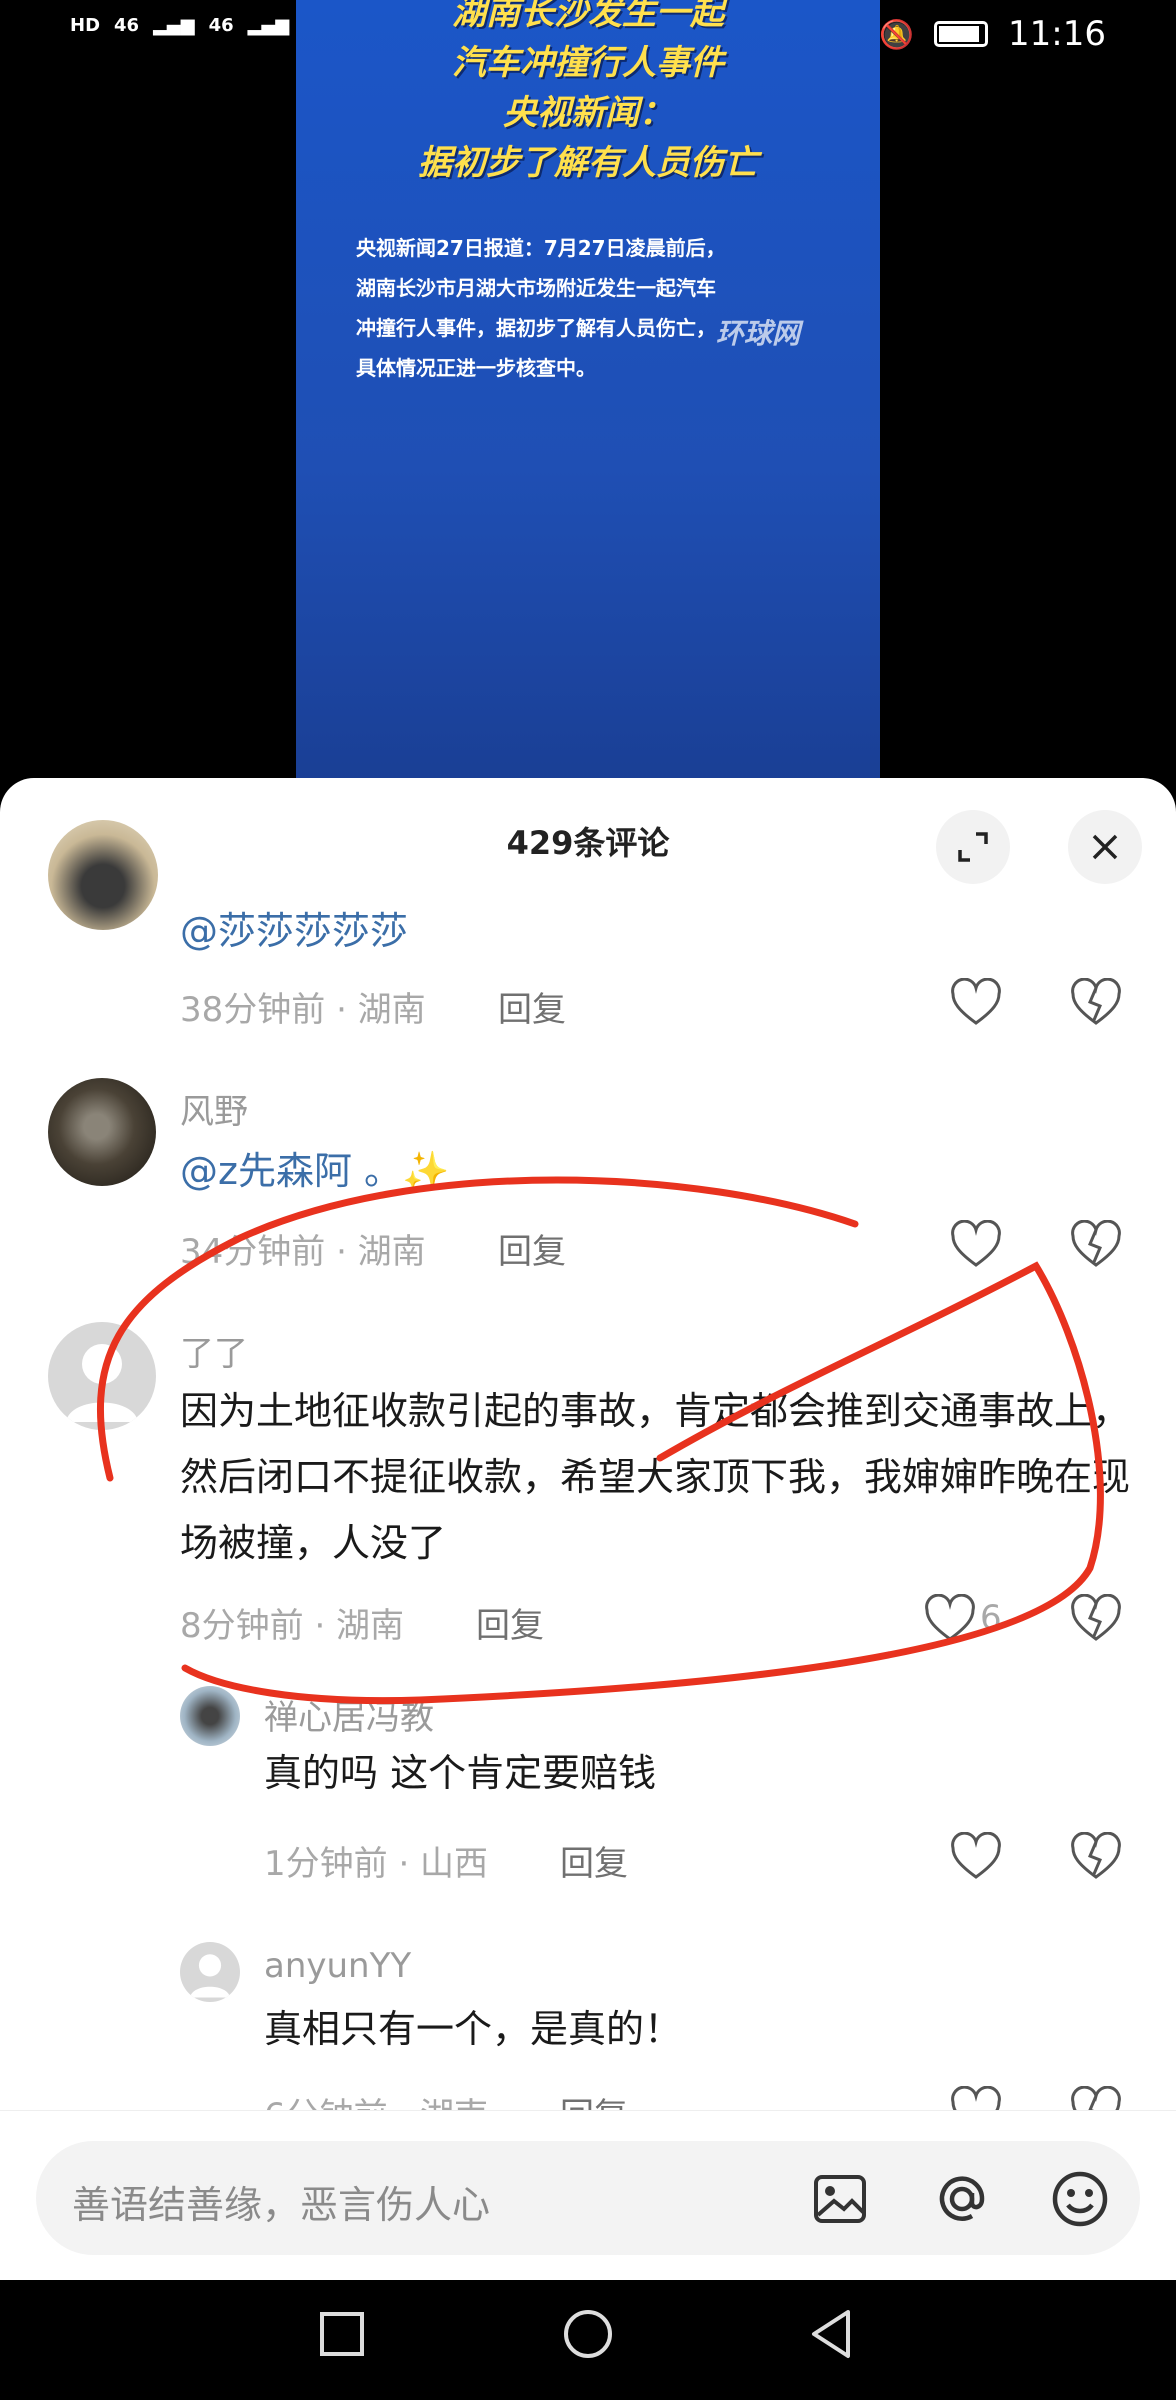  Describe the element at coordinates (291, 1171) in the screenshot. I see `mention-link: @z先森阿 。` at that location.